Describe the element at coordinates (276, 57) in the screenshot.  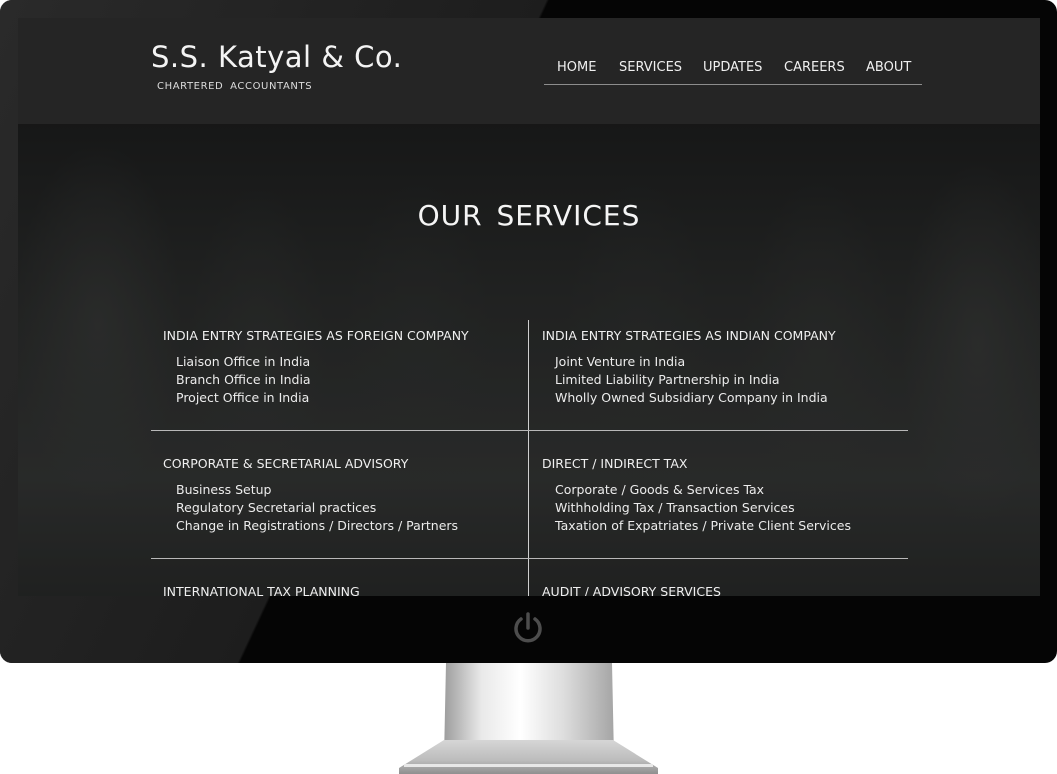
I see `brand-title: S.S. Katyal & Co.` at that location.